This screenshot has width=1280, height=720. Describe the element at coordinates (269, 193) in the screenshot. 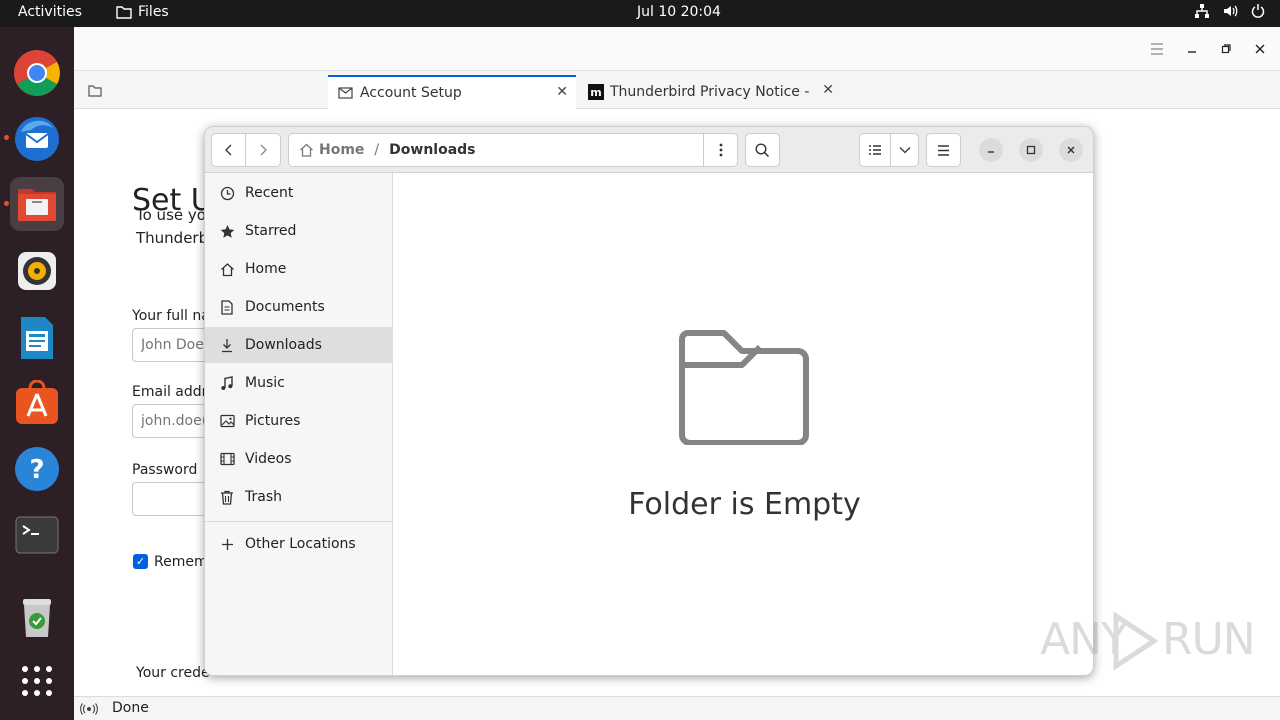

I see `sidebar-item-label: Recent` at that location.